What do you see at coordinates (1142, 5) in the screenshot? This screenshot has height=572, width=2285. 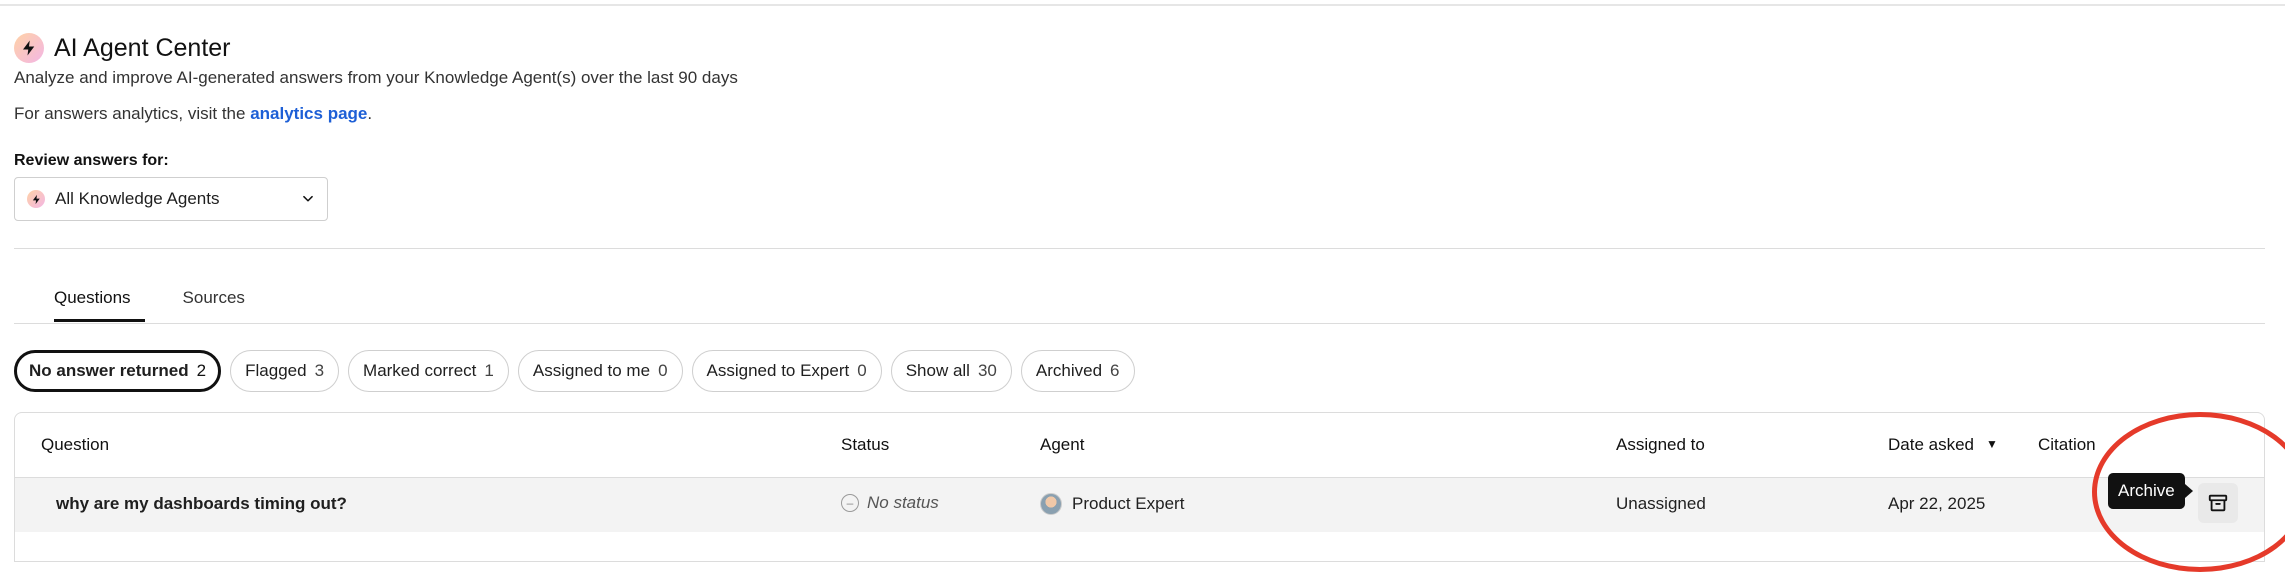 I see `top-divider` at bounding box center [1142, 5].